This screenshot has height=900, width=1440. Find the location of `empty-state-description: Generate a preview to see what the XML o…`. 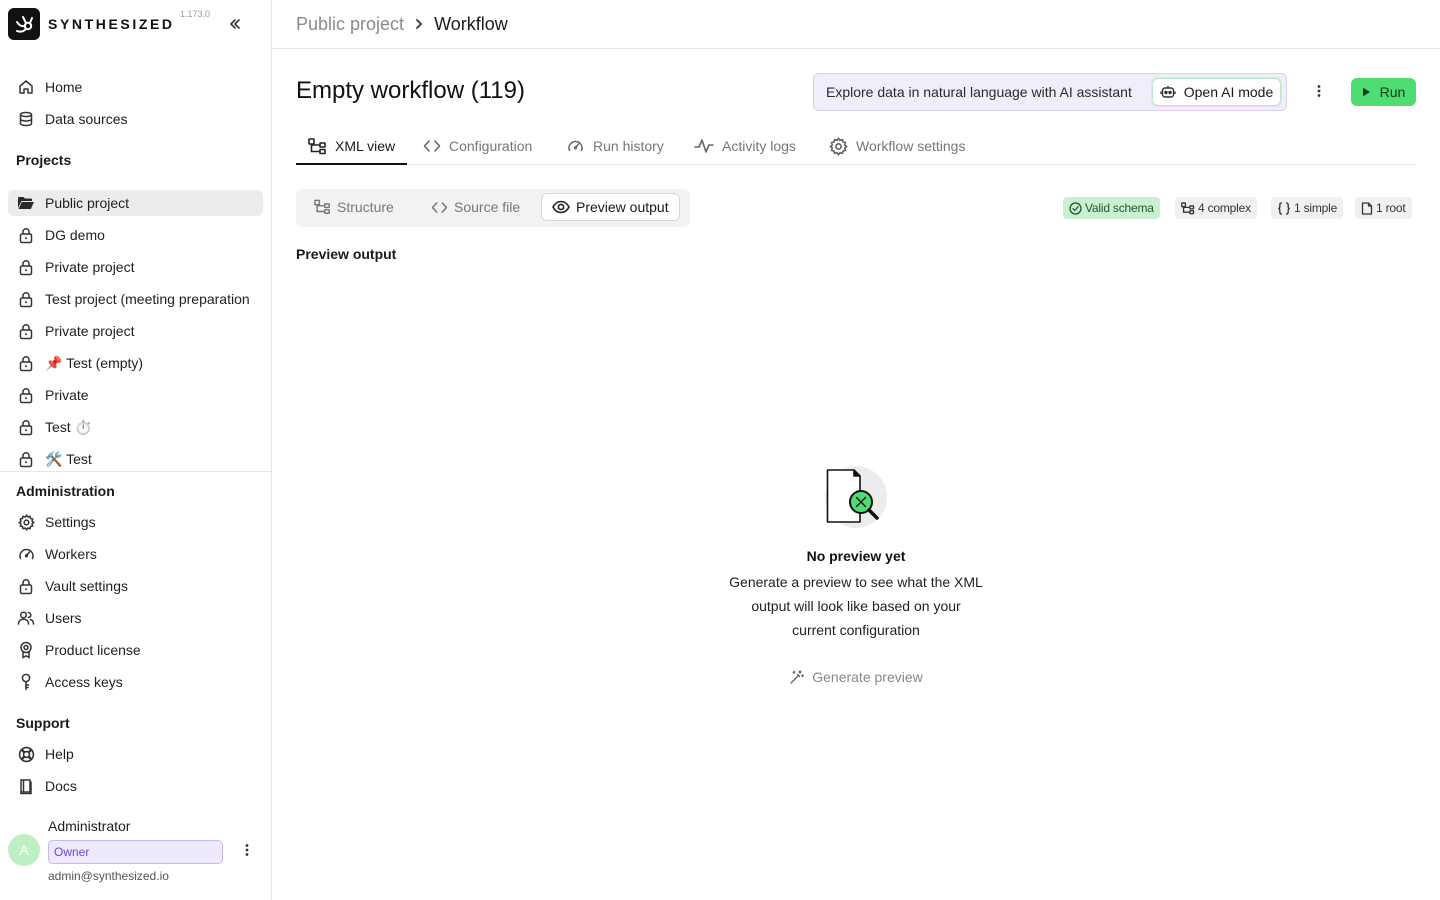

empty-state-description: Generate a preview to see what the XML o… is located at coordinates (856, 606).